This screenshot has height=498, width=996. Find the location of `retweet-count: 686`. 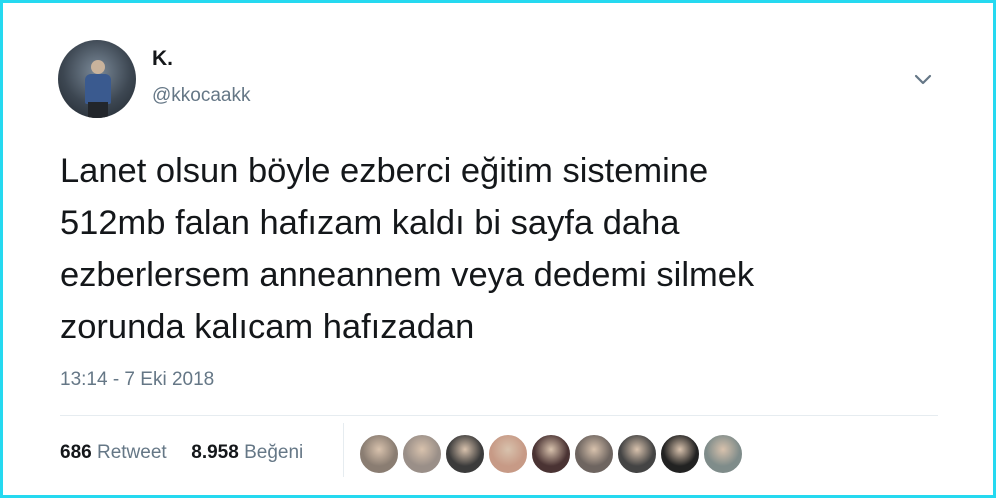

retweet-count: 686 is located at coordinates (76, 452).